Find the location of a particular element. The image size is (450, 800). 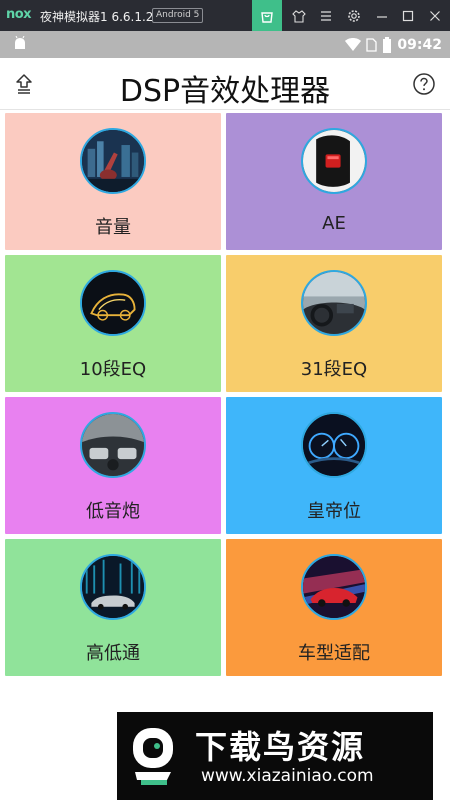

tile-label: 10段EQ is located at coordinates (113, 369).